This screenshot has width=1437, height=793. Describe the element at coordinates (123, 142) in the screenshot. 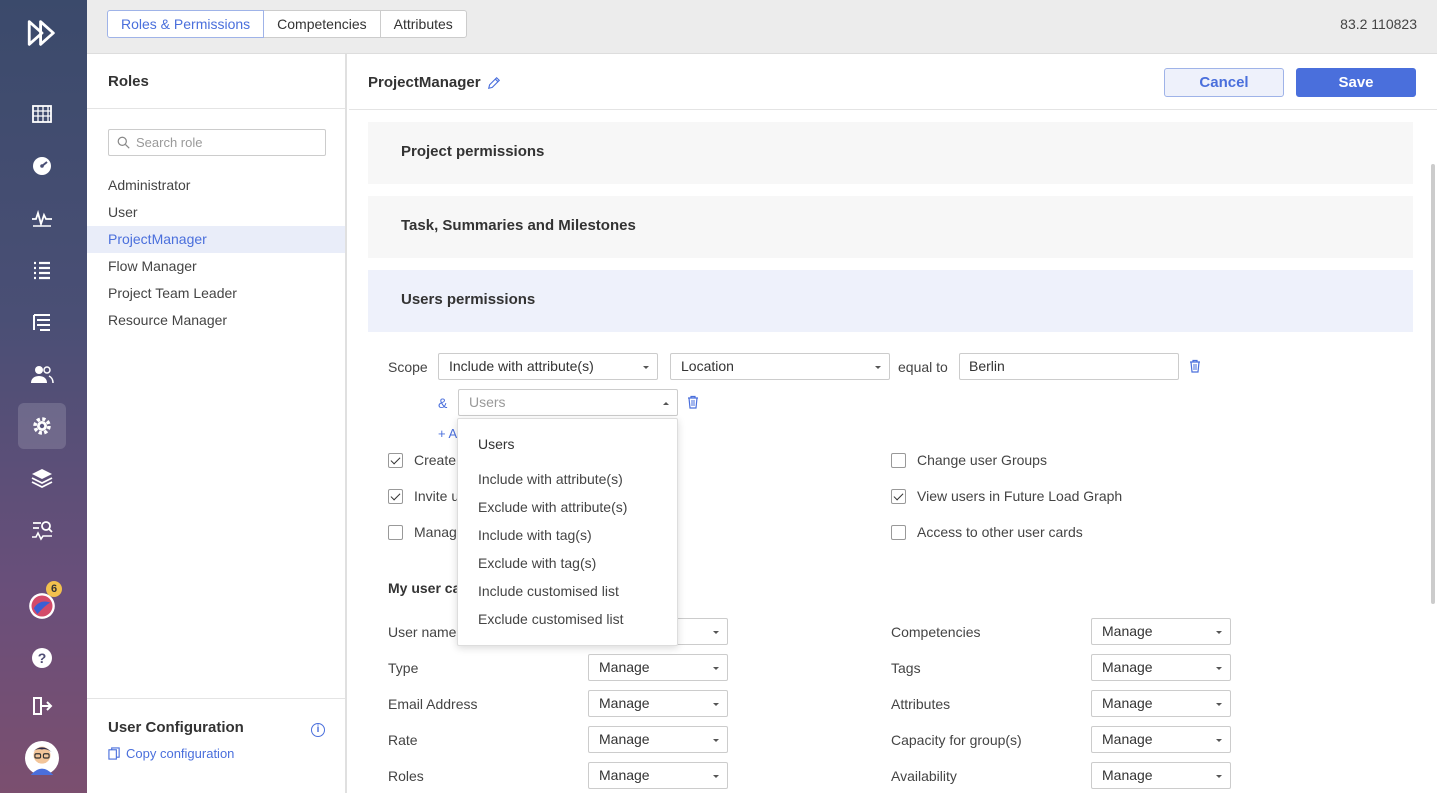

I see `search-icon` at that location.